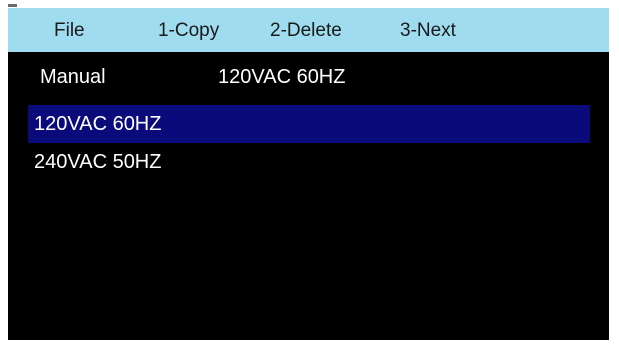 The image size is (619, 347). What do you see at coordinates (282, 77) in the screenshot?
I see `current-profile: 120VAC 60HZ` at bounding box center [282, 77].